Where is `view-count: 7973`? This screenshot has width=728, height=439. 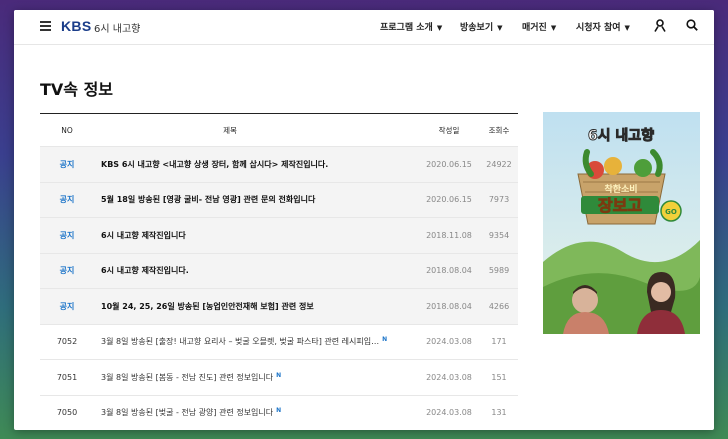
view-count: 7973 is located at coordinates (499, 200).